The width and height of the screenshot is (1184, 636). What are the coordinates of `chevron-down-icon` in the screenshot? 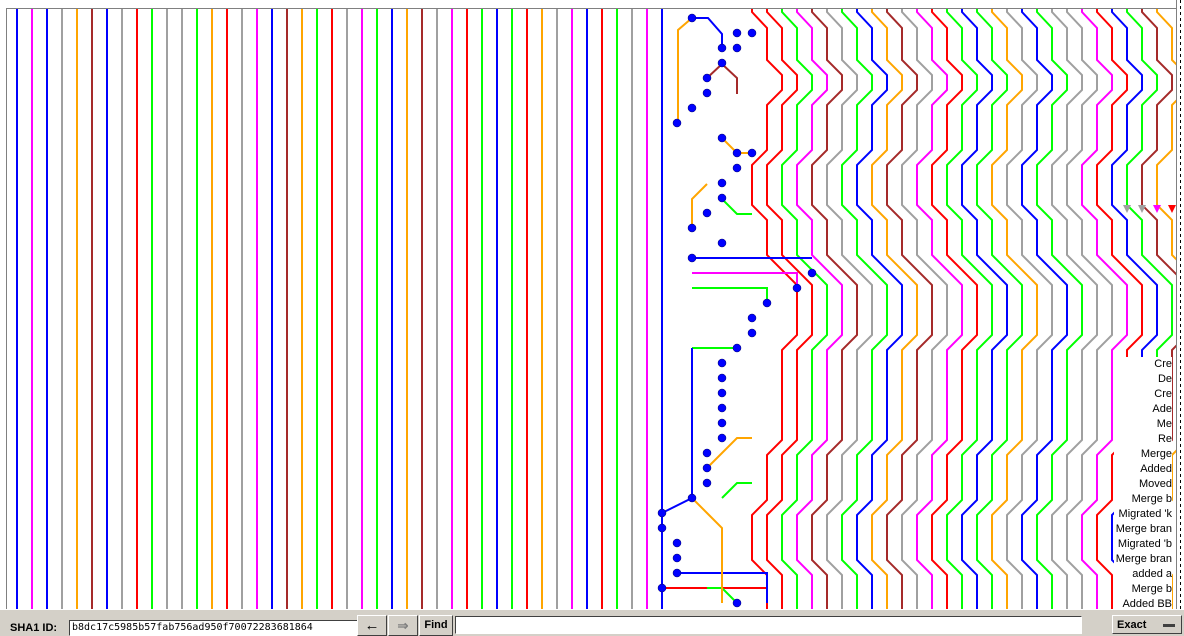 It's located at (1169, 625).